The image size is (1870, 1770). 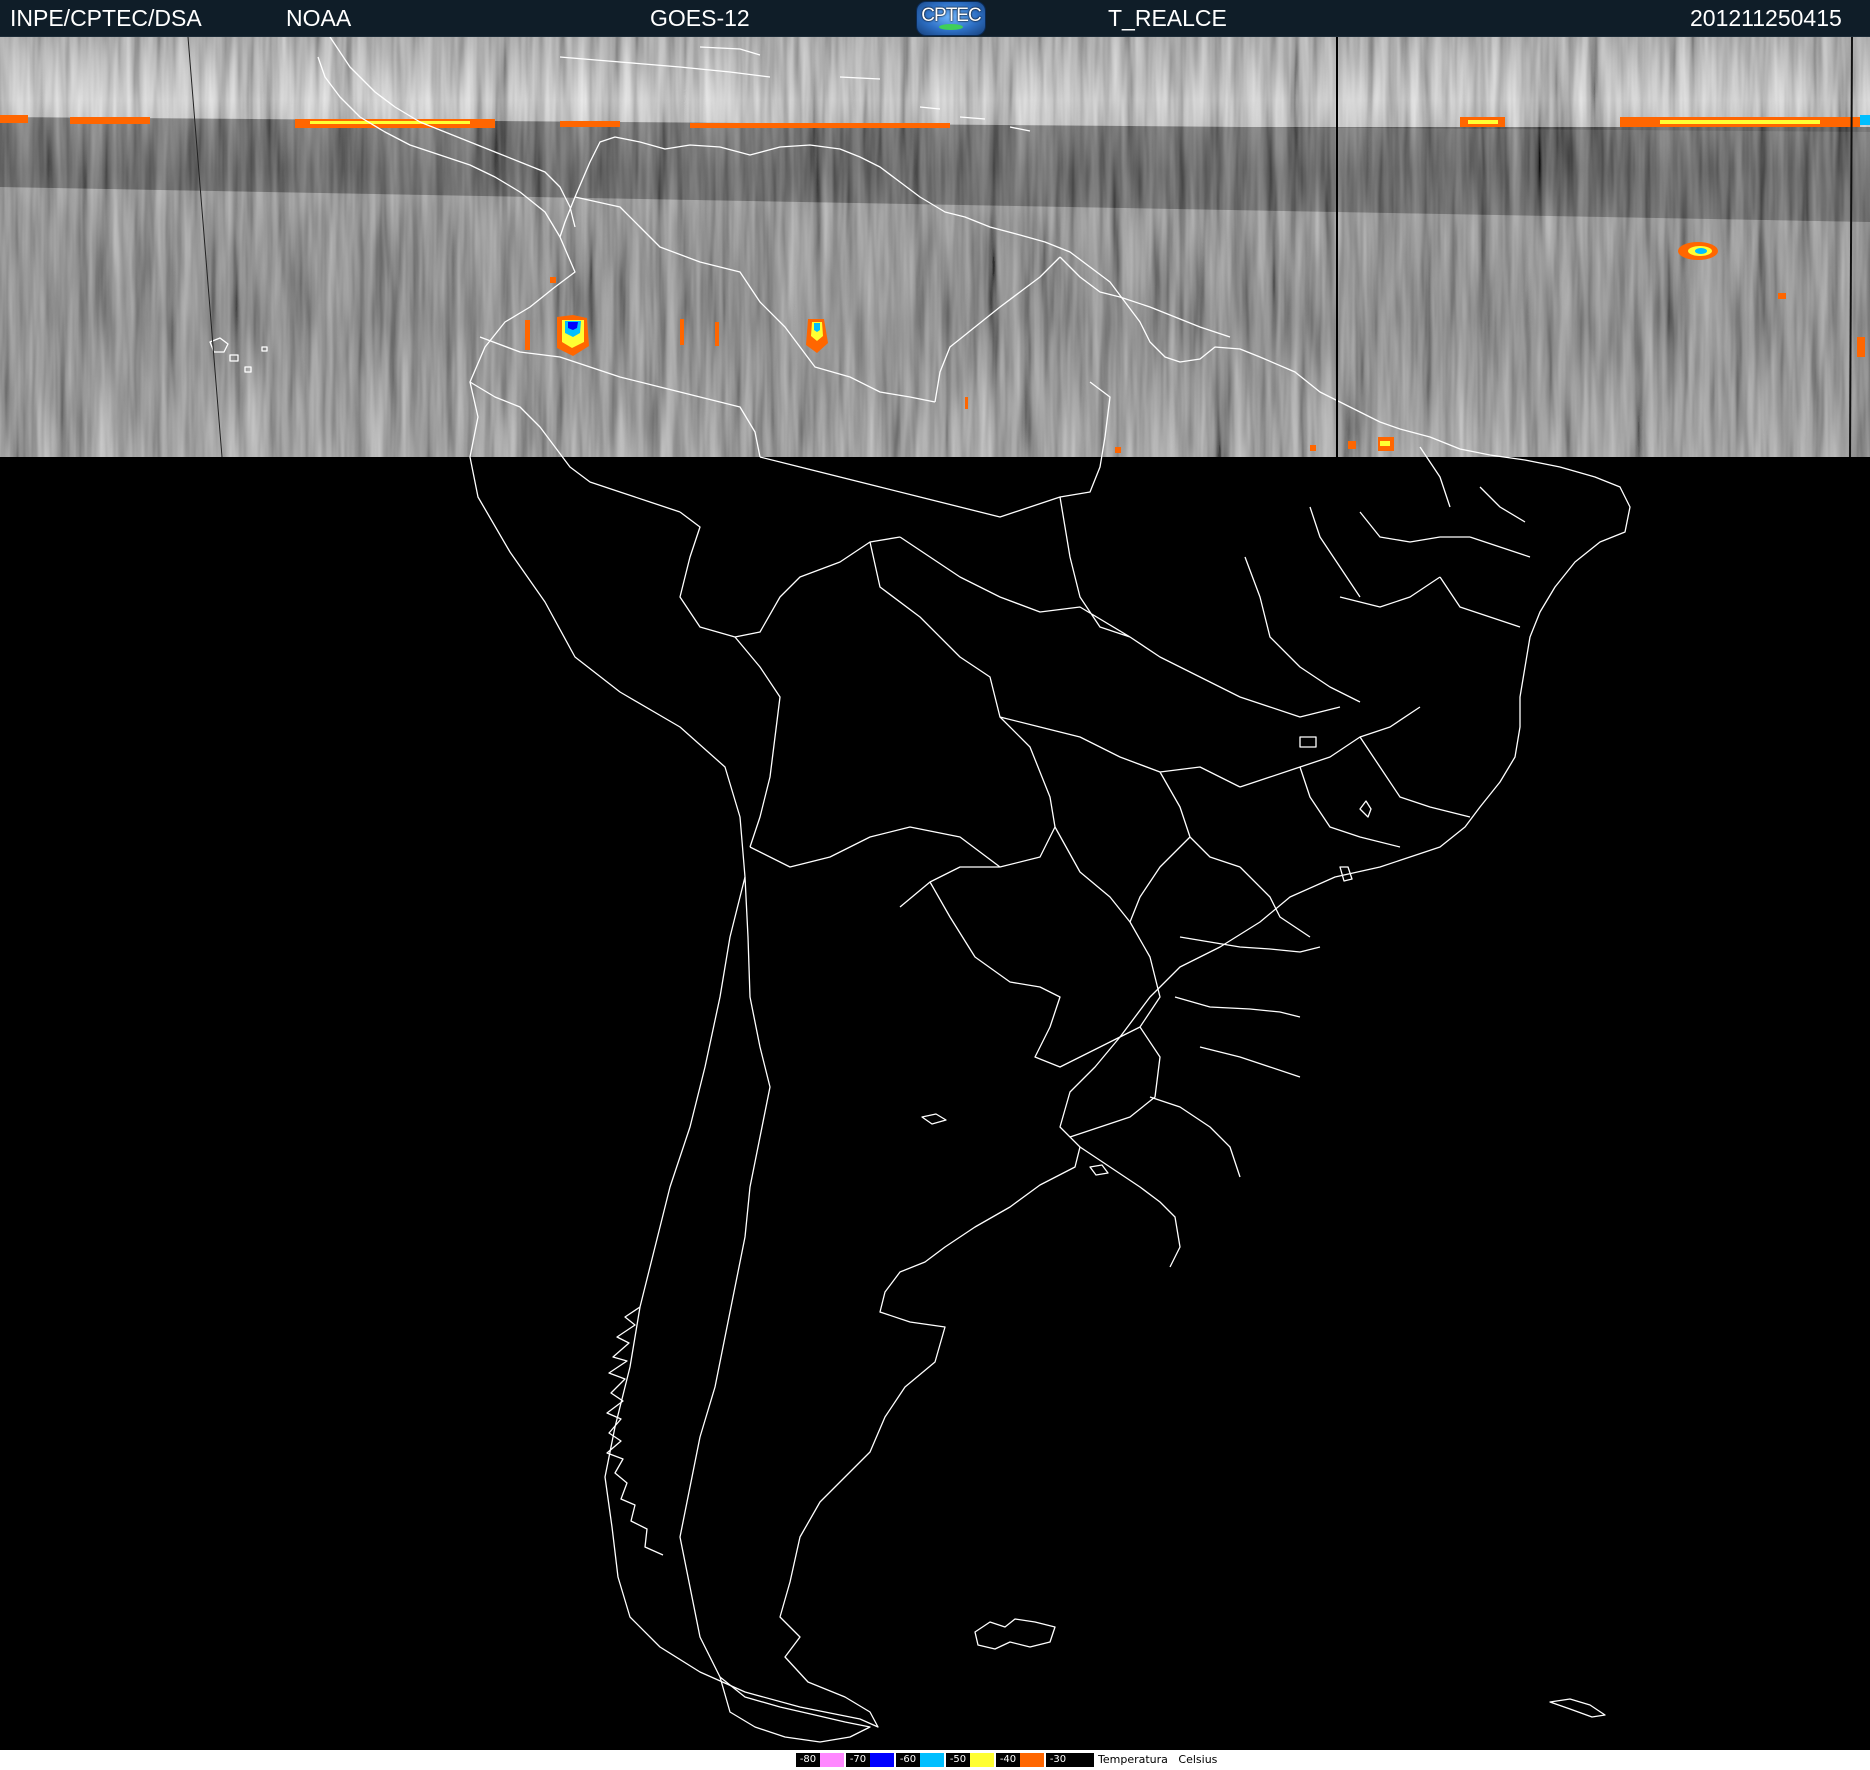 I want to click on satellite-label: GOES-12, so click(x=700, y=18).